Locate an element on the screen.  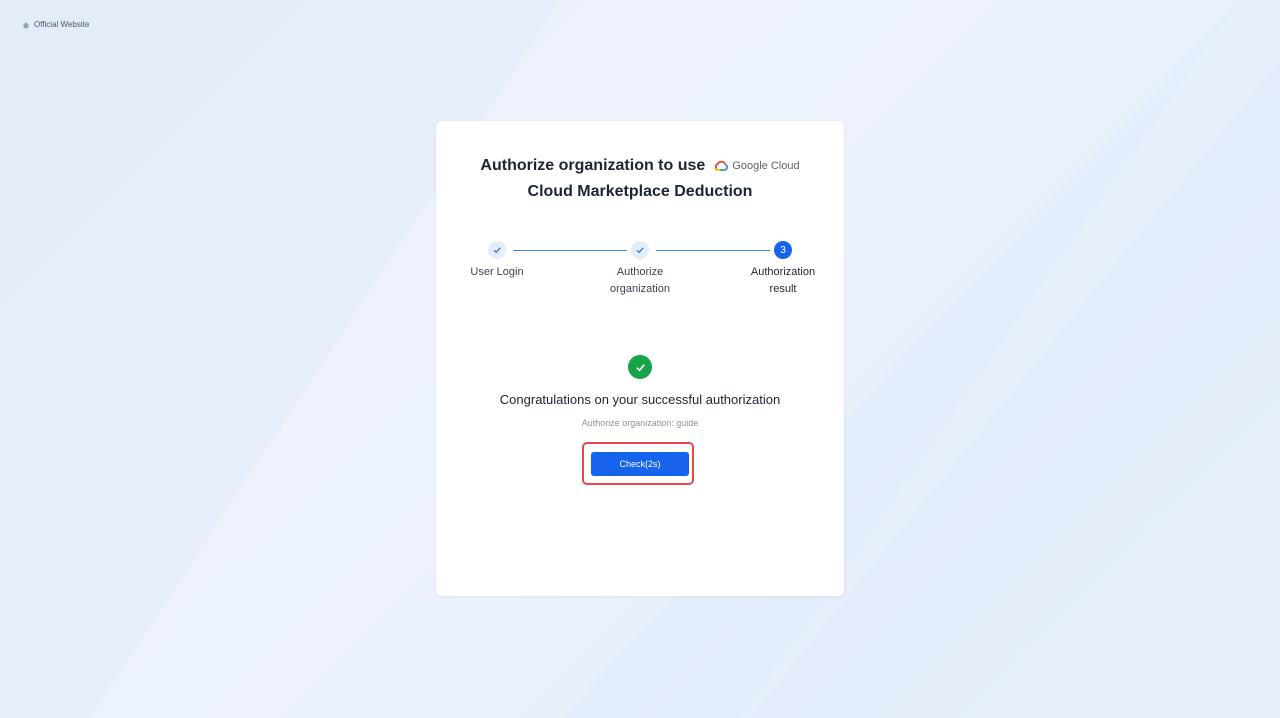
official-website-link: Official Website is located at coordinates (55, 24).